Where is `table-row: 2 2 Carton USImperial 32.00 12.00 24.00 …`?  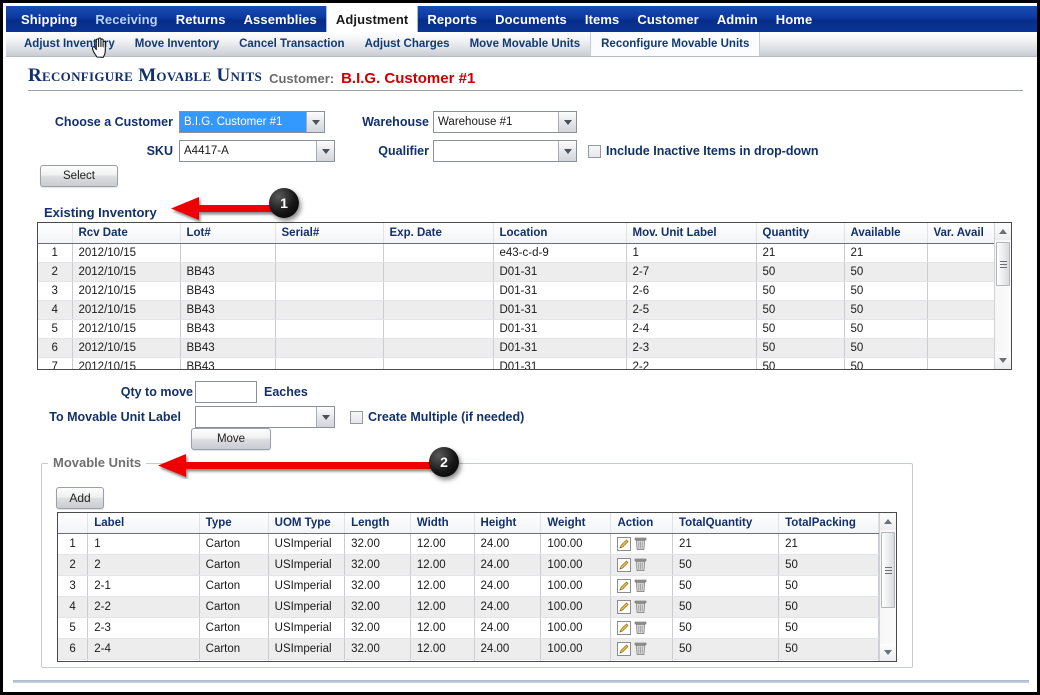
table-row: 2 2 Carton USImperial 32.00 12.00 24.00 … is located at coordinates (468, 565).